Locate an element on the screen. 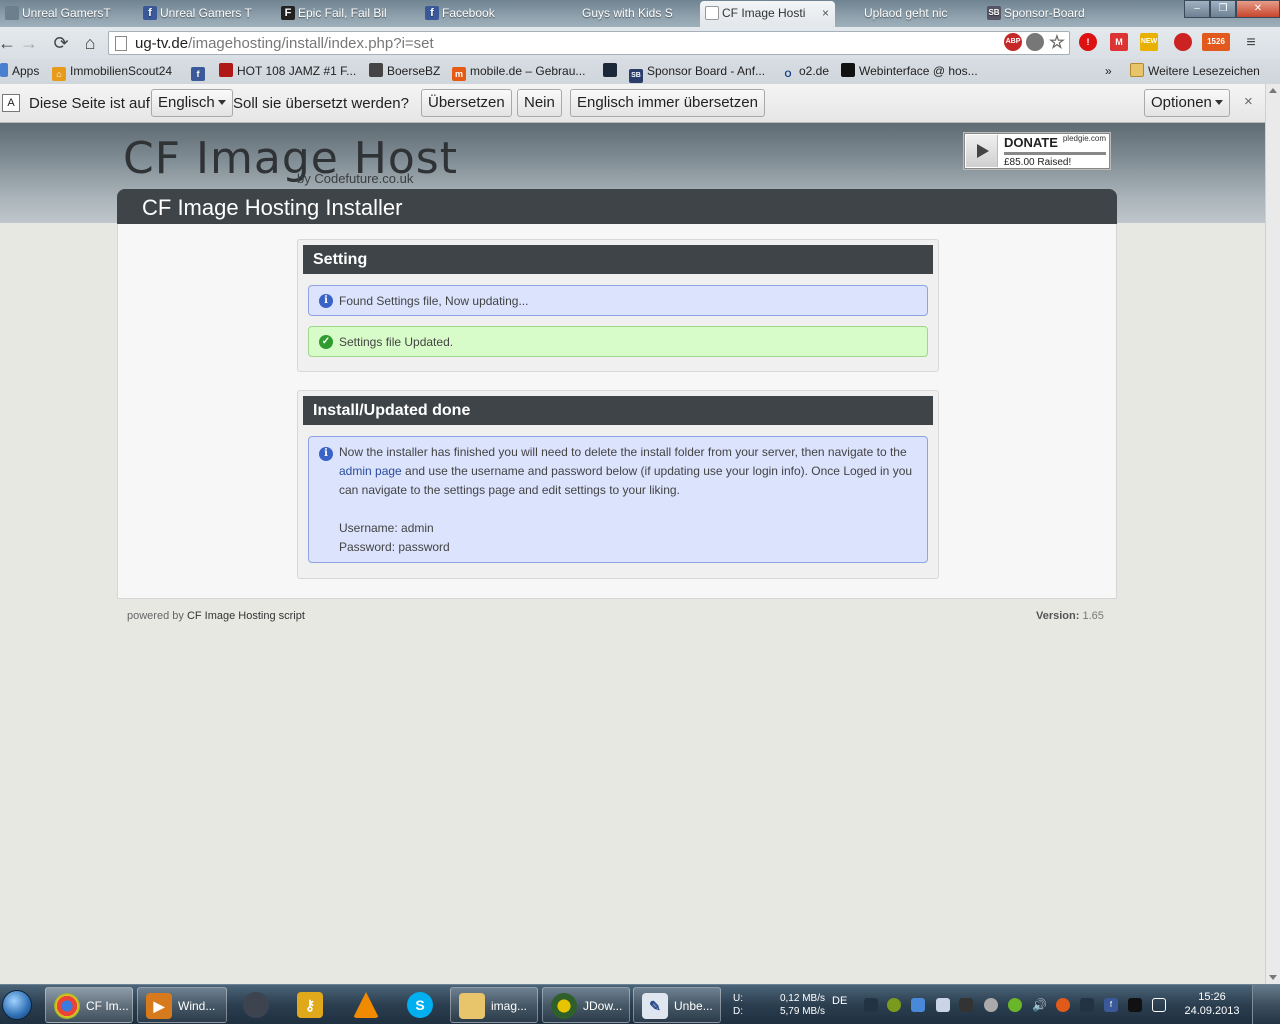 Image resolution: width=1280 pixels, height=1024 pixels. bookmark-other: Weitere Lesezeichen is located at coordinates (1195, 71).